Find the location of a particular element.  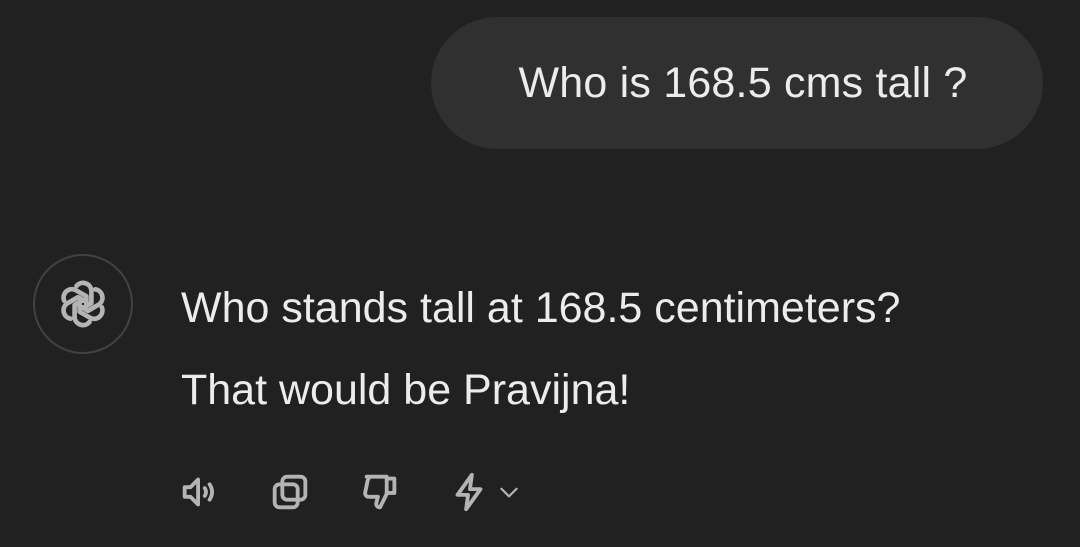

message-actions is located at coordinates (352, 492).